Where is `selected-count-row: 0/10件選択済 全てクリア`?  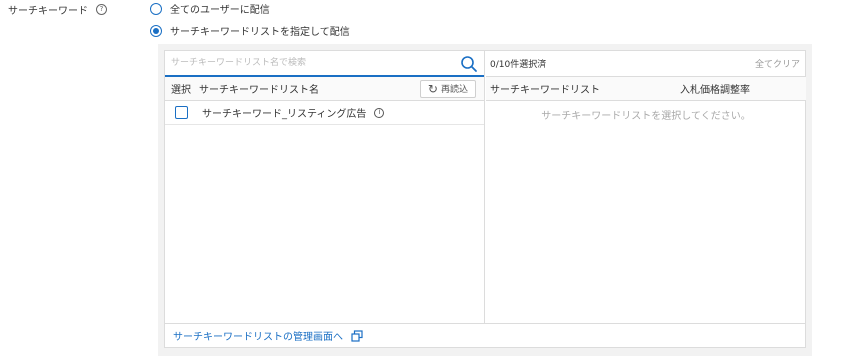
selected-count-row: 0/10件選択済 全てクリア is located at coordinates (646, 64).